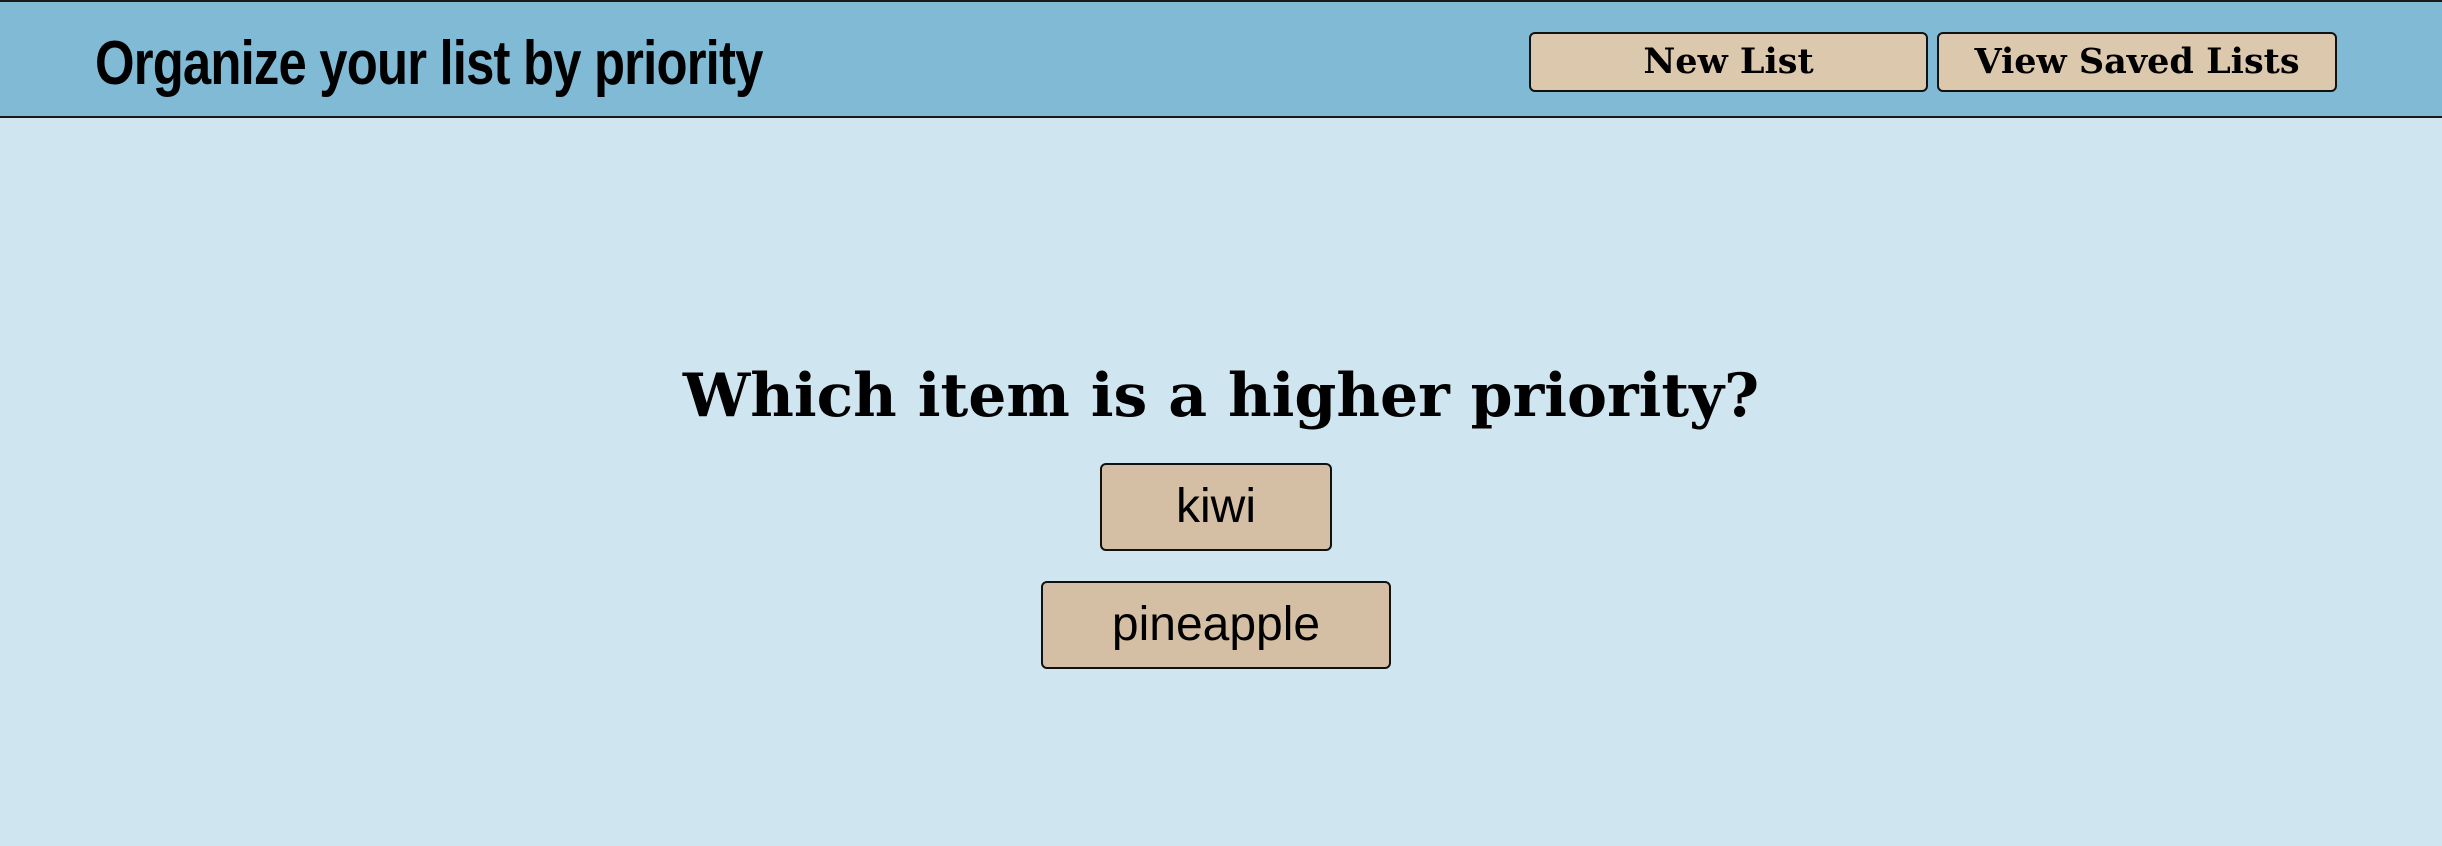 The width and height of the screenshot is (2442, 846). What do you see at coordinates (2137, 62) in the screenshot?
I see `view-saved-lists-button: View Saved Lists` at bounding box center [2137, 62].